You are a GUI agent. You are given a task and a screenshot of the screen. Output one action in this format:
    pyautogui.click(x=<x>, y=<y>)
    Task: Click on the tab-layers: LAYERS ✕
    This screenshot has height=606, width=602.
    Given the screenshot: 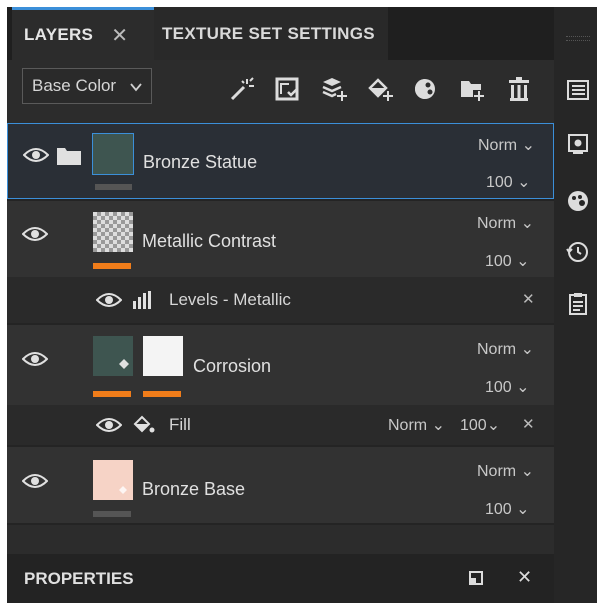 What is the action you would take?
    pyautogui.click(x=83, y=33)
    